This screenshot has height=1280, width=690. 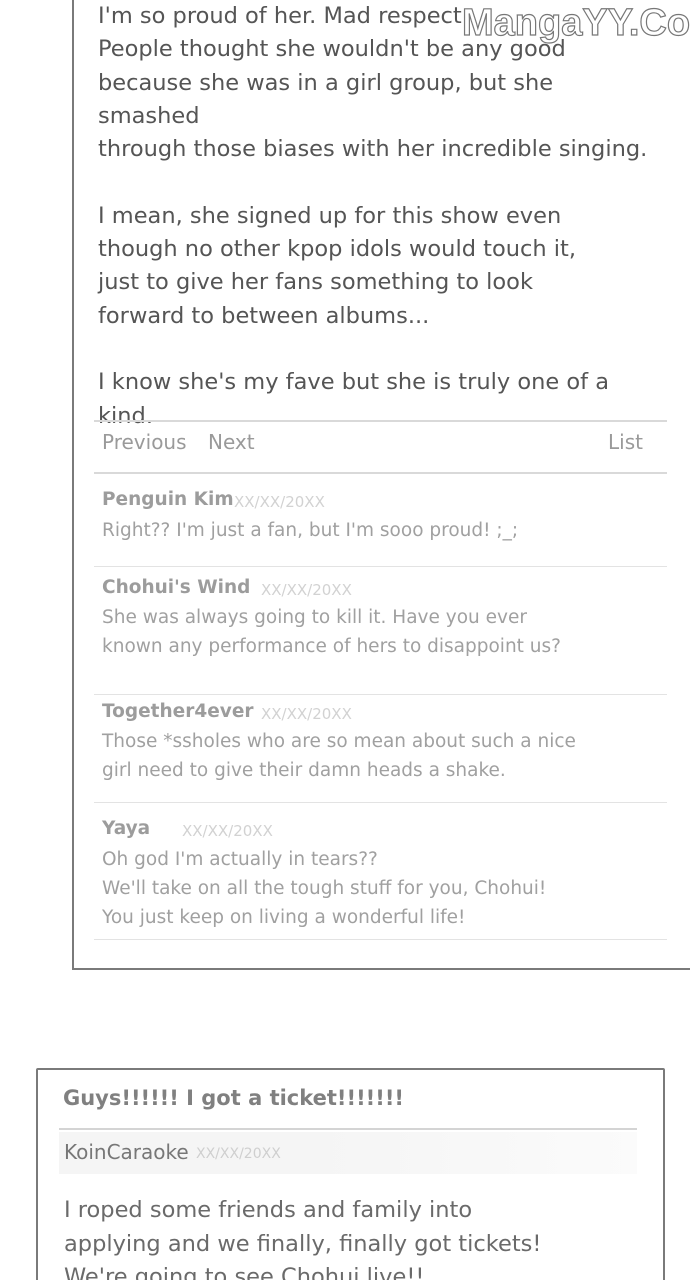 I want to click on comment-author: Together4ever, so click(x=178, y=711).